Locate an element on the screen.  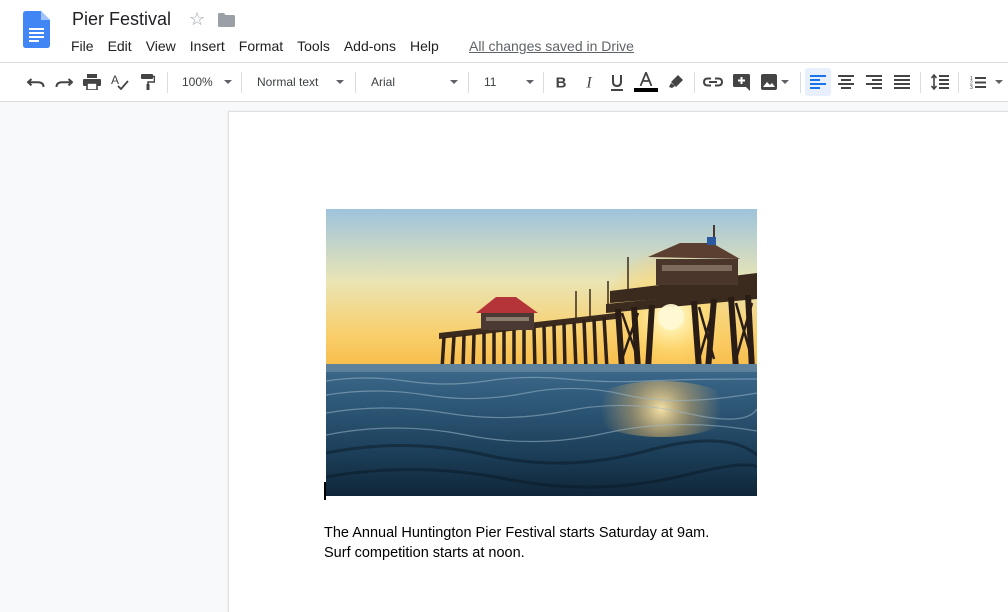
document-title: Pier Festival is located at coordinates (121, 19).